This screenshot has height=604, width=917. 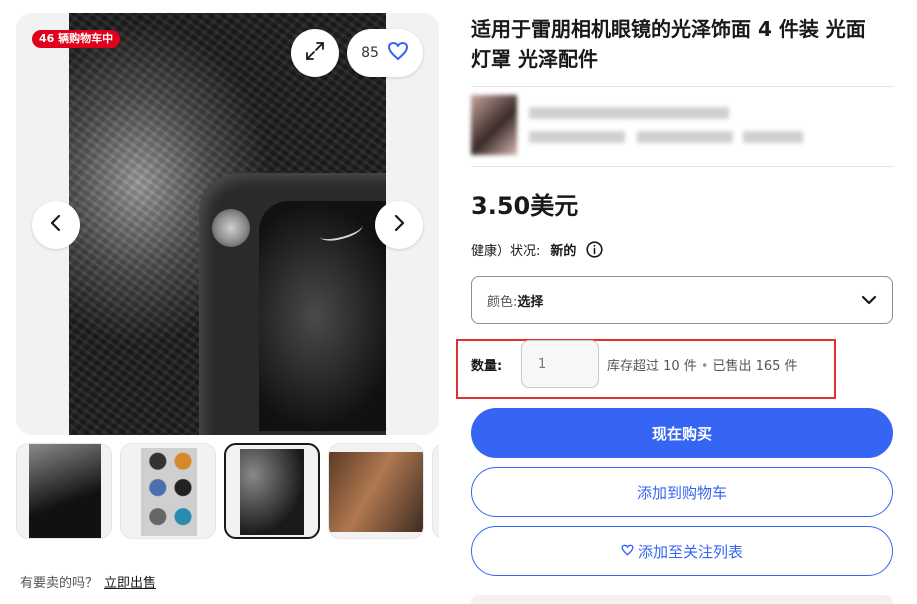 What do you see at coordinates (76, 39) in the screenshot?
I see `in-carts-badge: 46 辆购物车中` at bounding box center [76, 39].